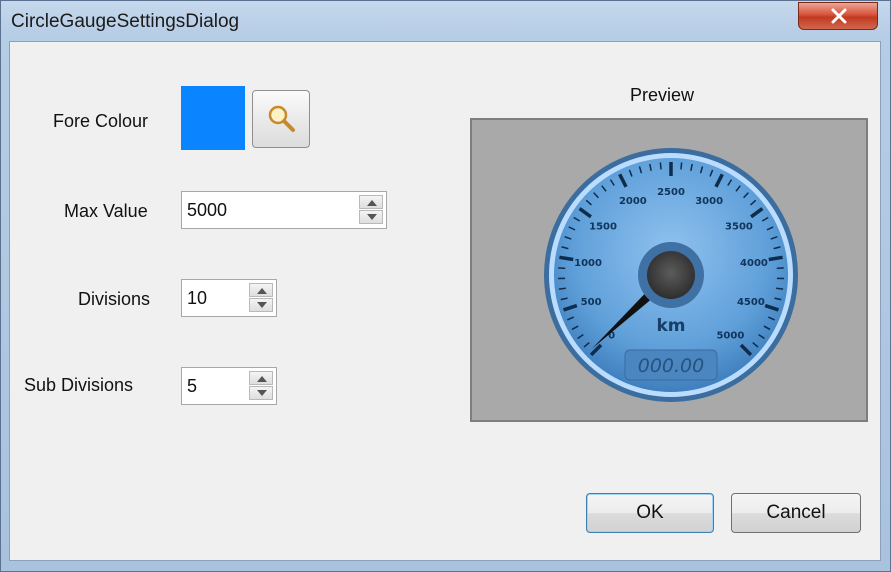 Image resolution: width=891 pixels, height=572 pixels. Describe the element at coordinates (213, 118) in the screenshot. I see `fore-colour-swatch` at that location.